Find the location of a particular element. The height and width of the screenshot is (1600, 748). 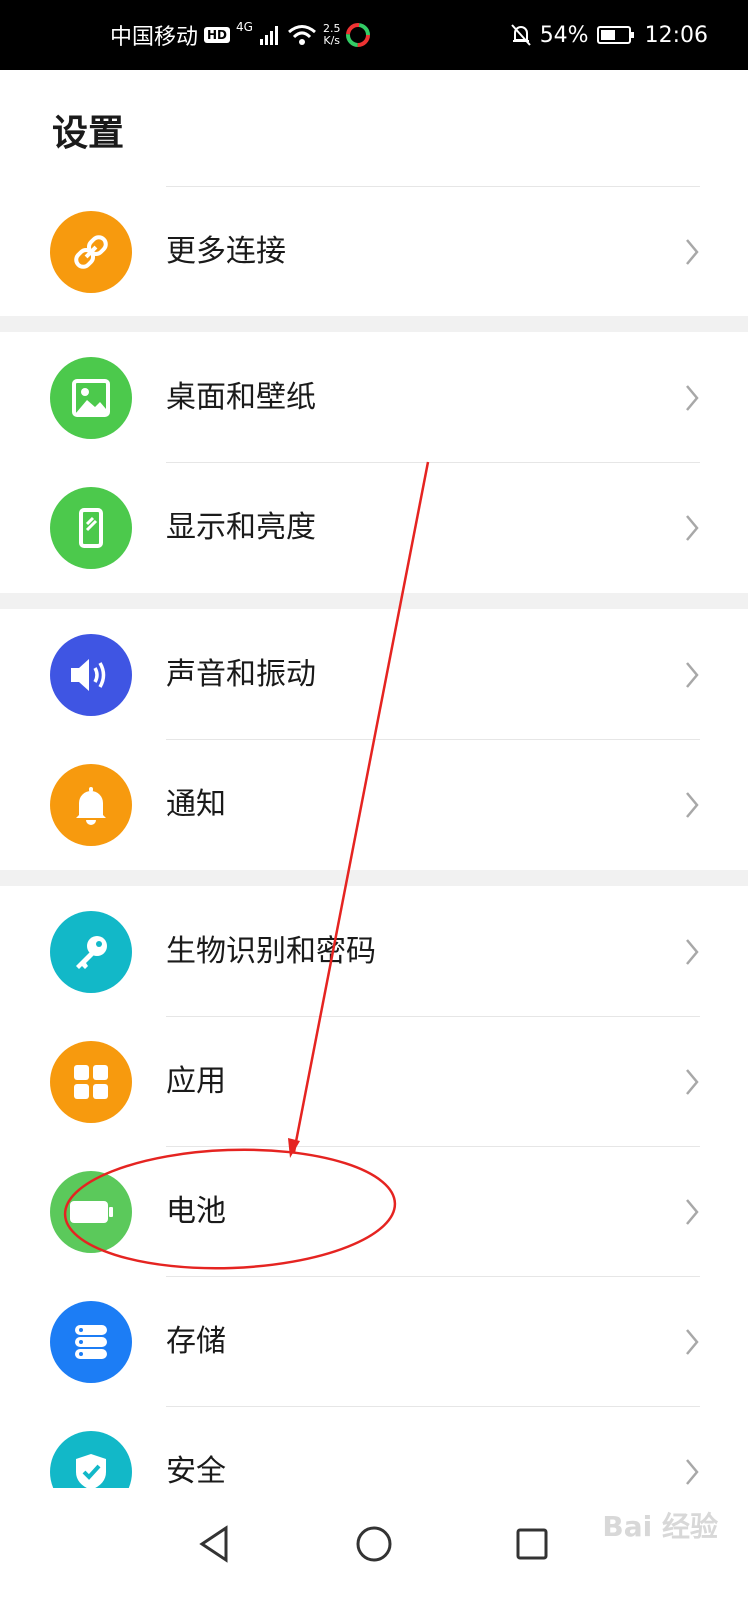

status-battery-icon is located at coordinates (615, 35).